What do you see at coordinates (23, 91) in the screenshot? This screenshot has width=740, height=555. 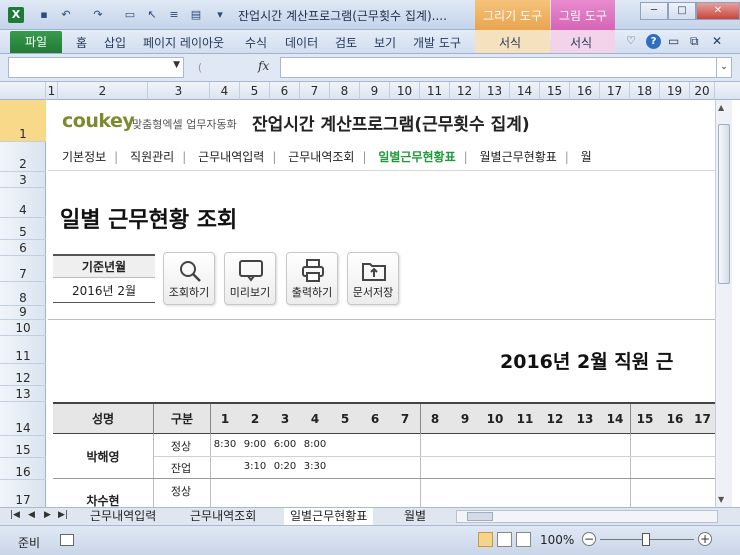 I see `select-all-corner` at bounding box center [23, 91].